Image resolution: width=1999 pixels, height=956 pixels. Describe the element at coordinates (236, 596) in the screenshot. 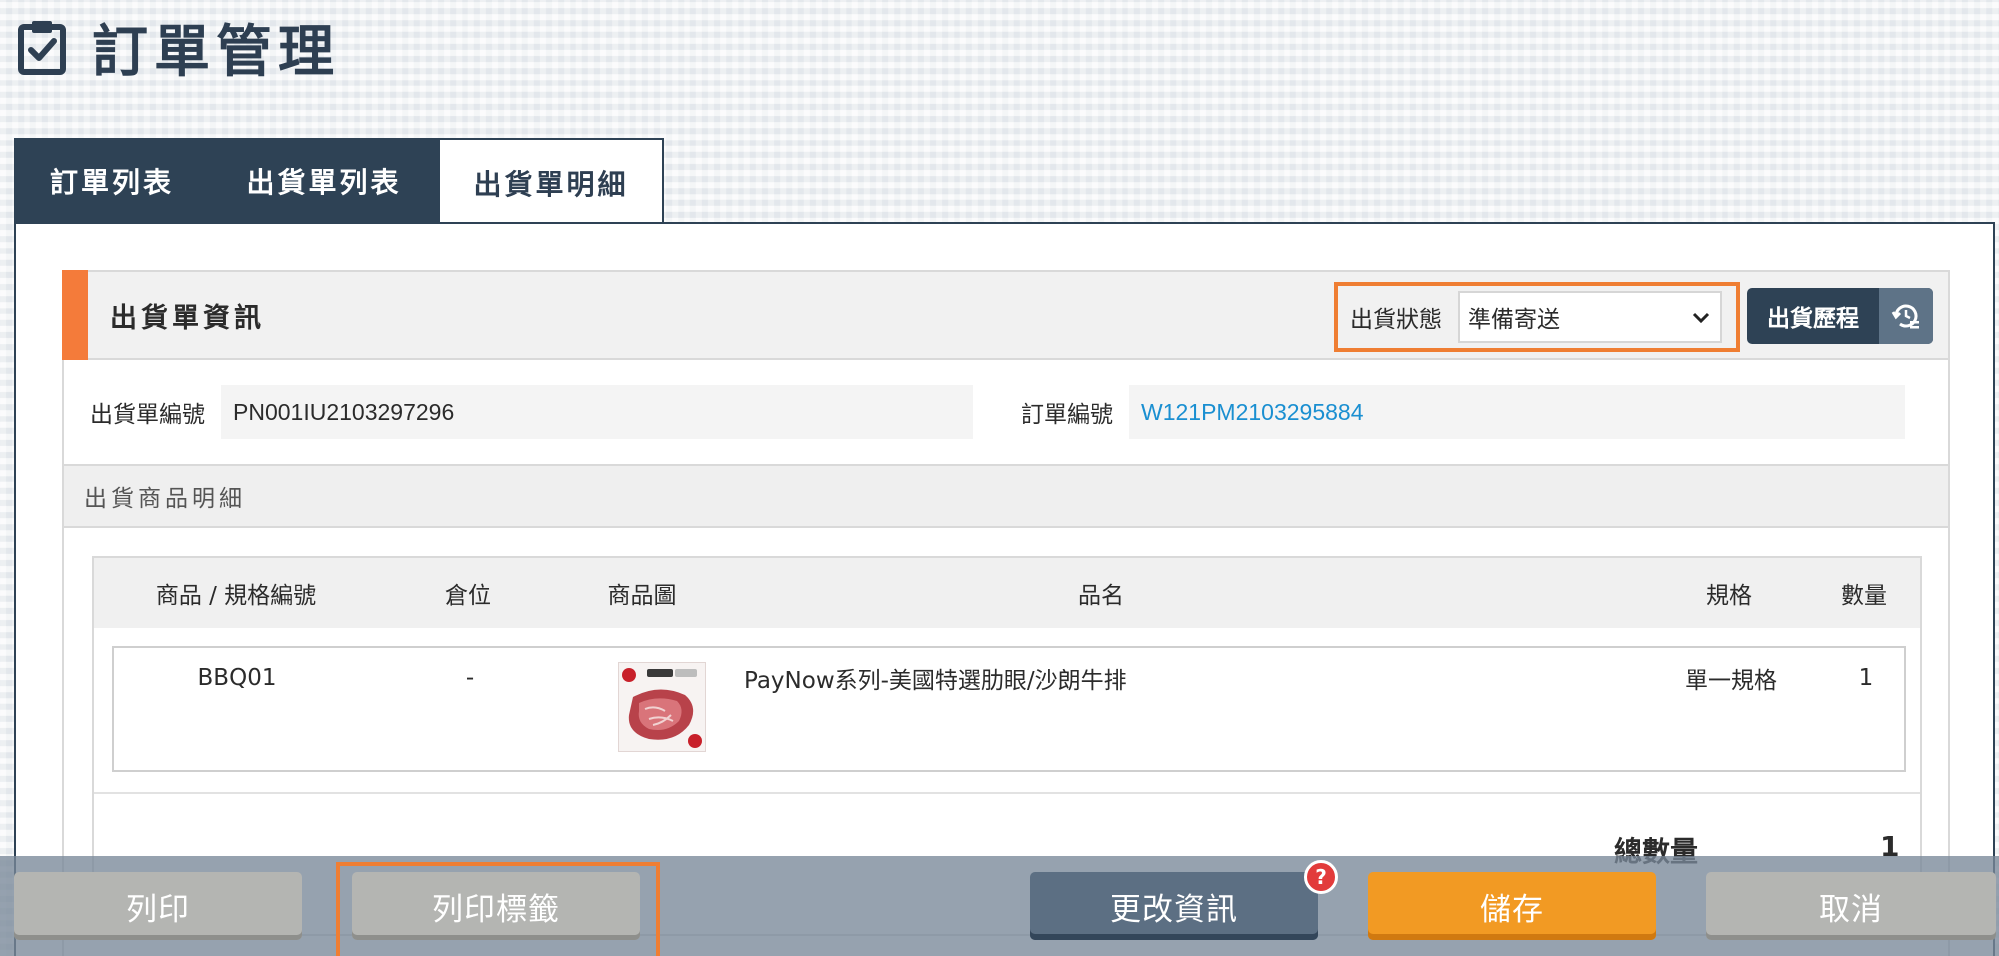

I see `col-code: 商品 / 規格編號` at that location.